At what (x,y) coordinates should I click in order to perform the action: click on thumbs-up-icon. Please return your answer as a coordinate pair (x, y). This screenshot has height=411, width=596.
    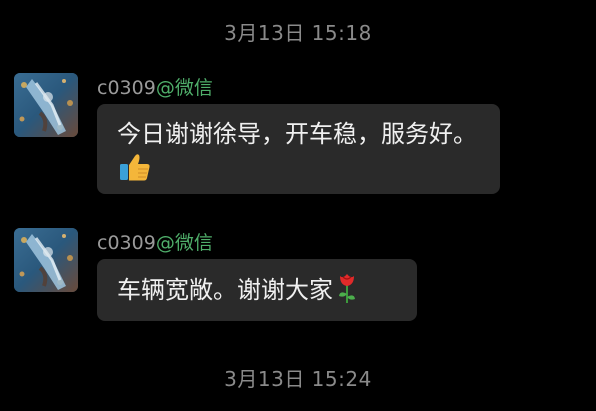
    Looking at the image, I should click on (135, 171).